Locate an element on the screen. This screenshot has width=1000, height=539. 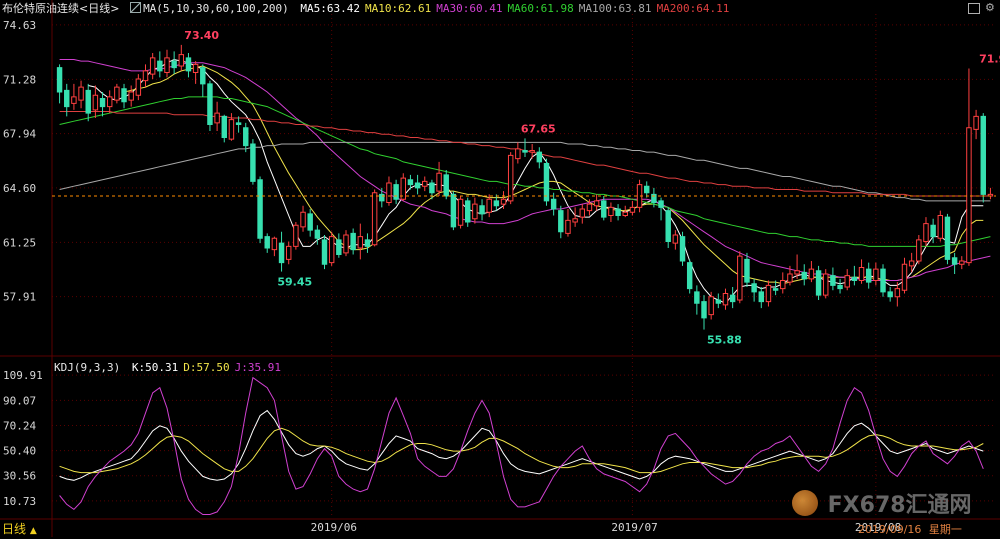
watermark: FX678汇通网 is located at coordinates (882, 502).